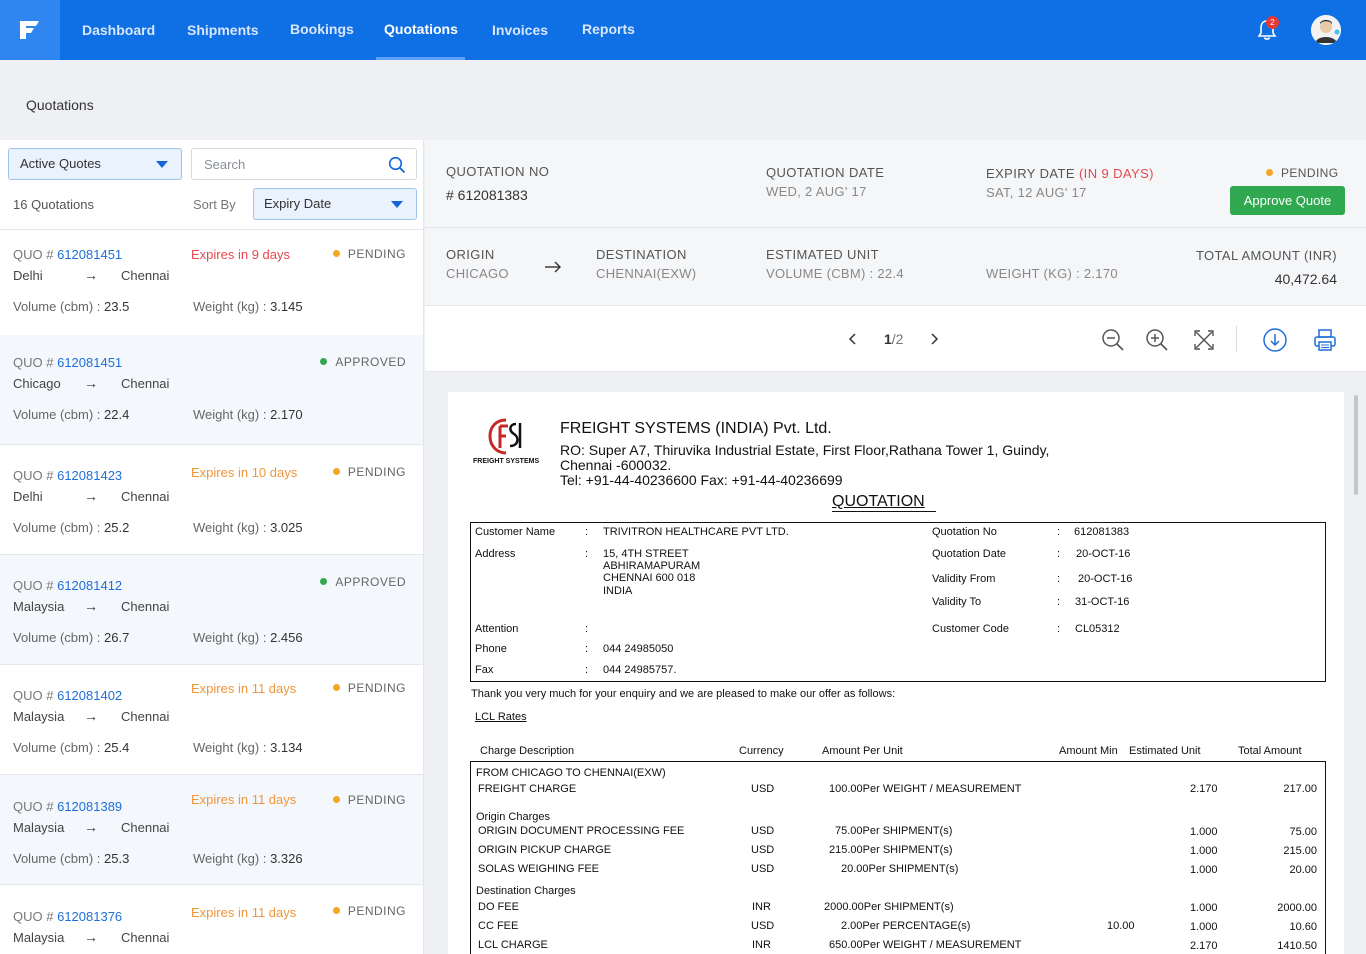  What do you see at coordinates (900, 869) in the screenshot?
I see `charge-amount: 20.00Per SHIPMENT(s)` at bounding box center [900, 869].